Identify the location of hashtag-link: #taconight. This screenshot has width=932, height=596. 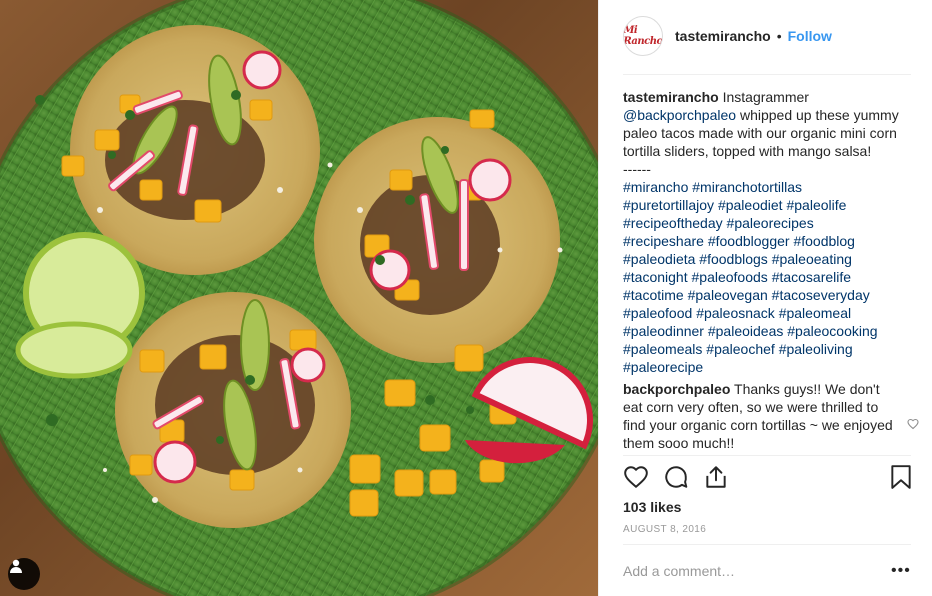
(655, 277).